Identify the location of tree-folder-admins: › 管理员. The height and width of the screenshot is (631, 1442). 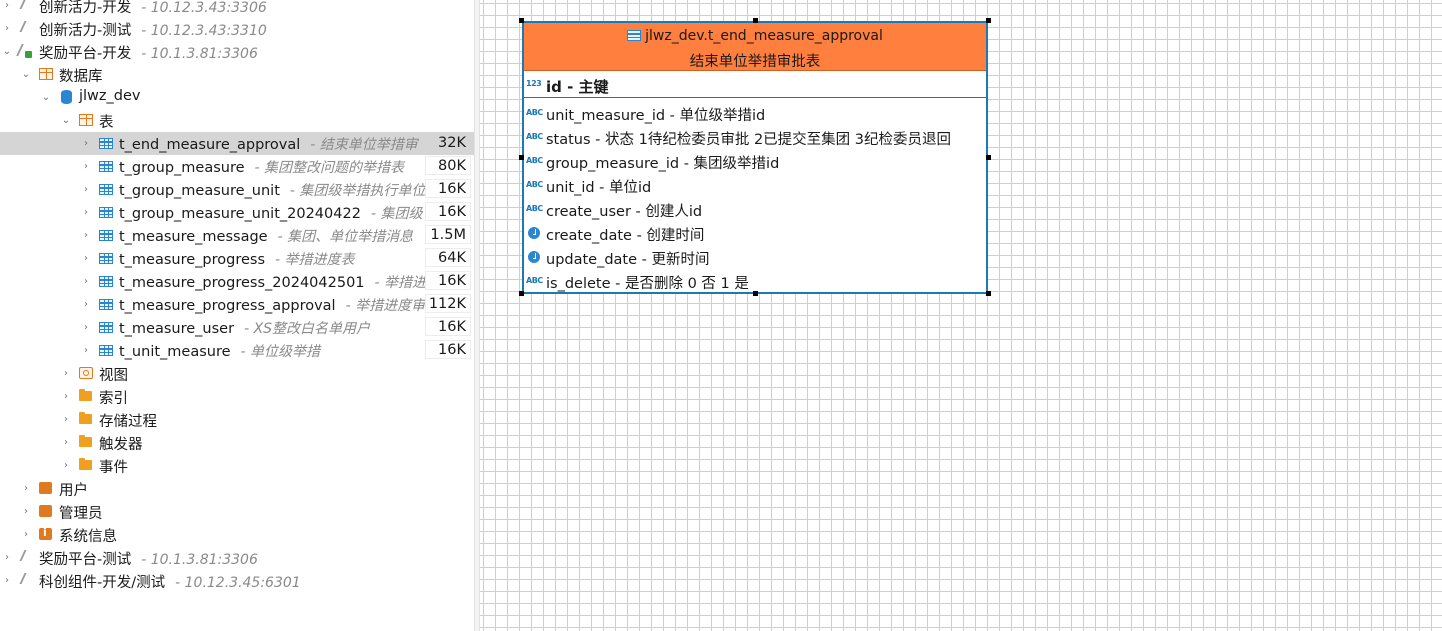
(237, 511).